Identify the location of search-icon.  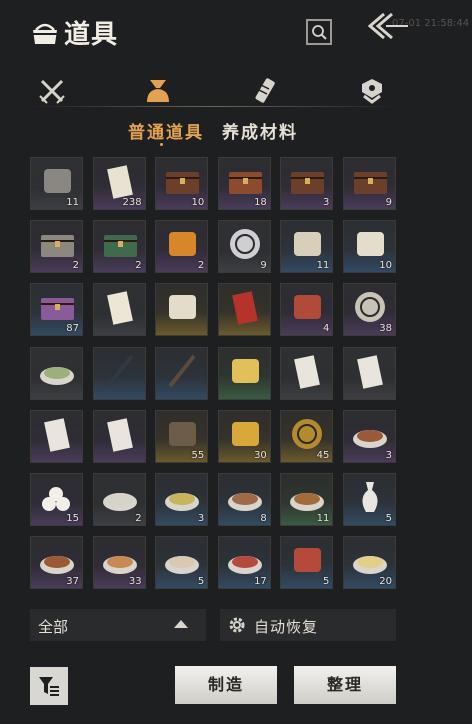
(319, 32).